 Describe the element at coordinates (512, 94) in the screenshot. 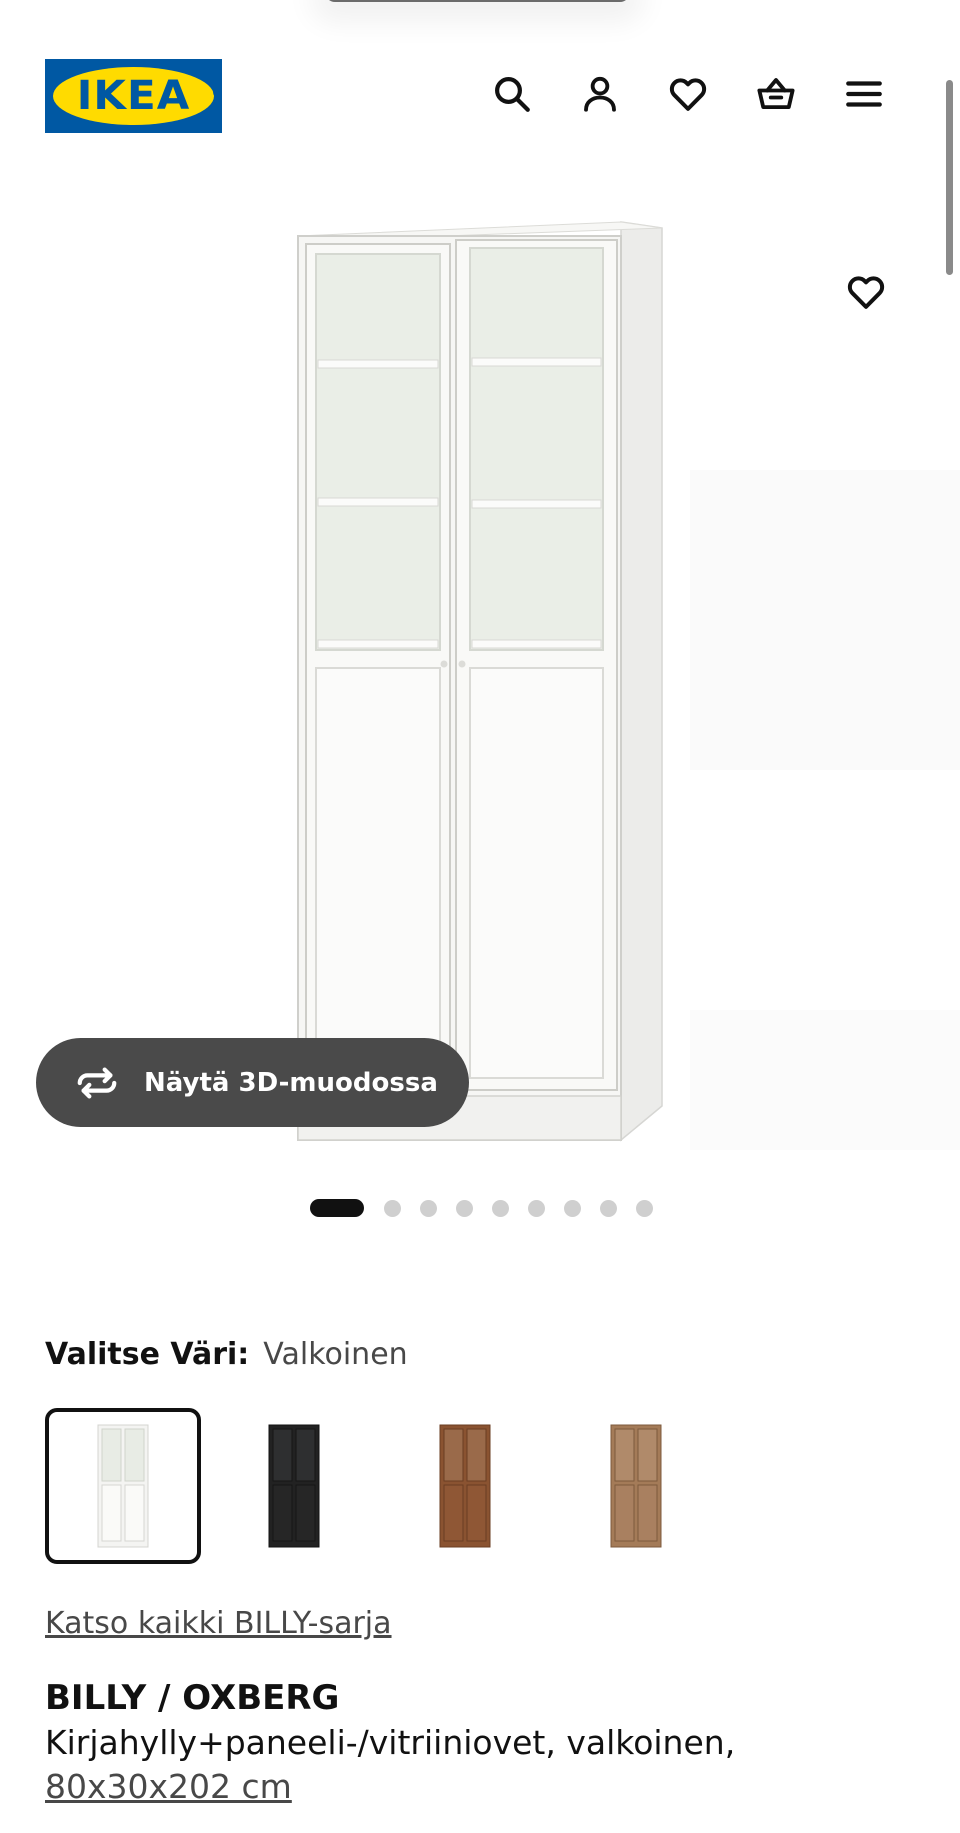

I see `search-icon` at that location.